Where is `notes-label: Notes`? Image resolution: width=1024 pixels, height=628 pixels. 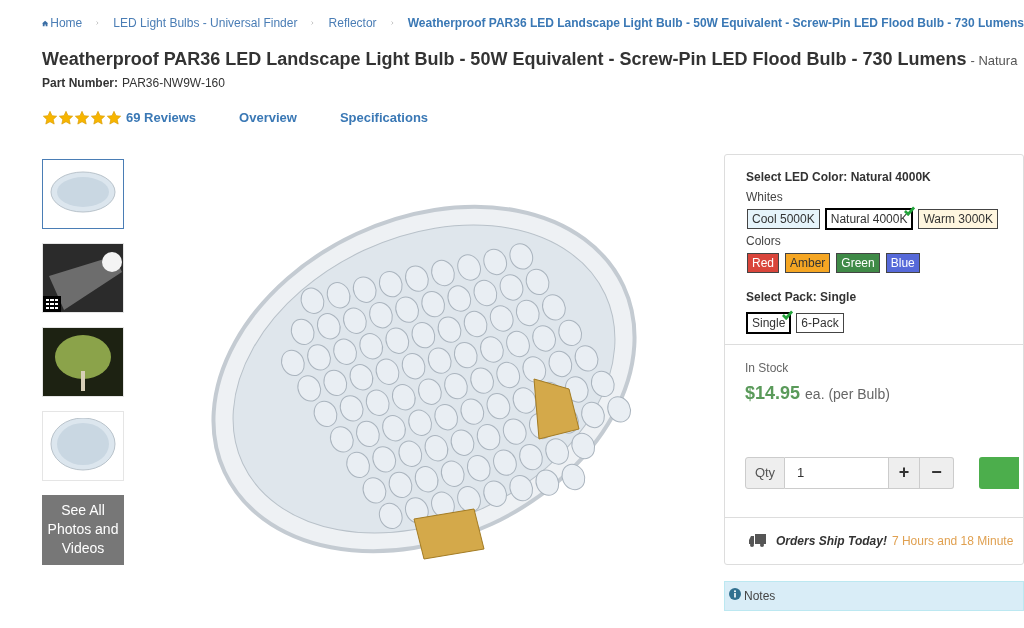
notes-label: Notes is located at coordinates (760, 596).